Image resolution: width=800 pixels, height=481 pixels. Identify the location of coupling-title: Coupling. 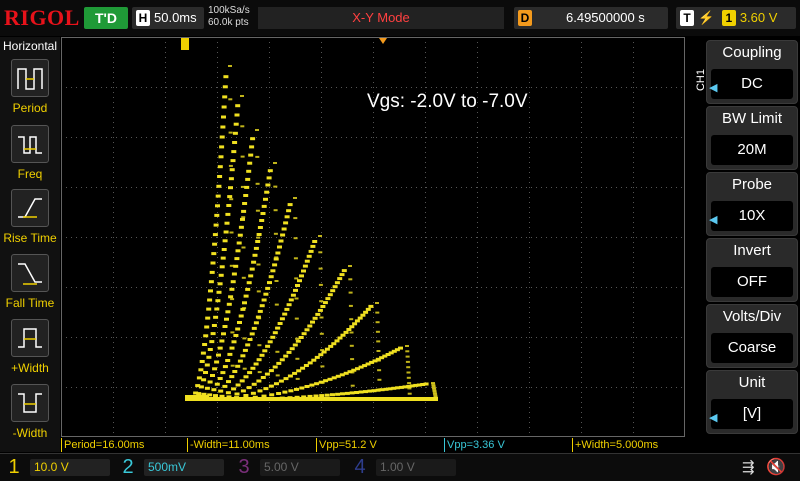
(752, 52).